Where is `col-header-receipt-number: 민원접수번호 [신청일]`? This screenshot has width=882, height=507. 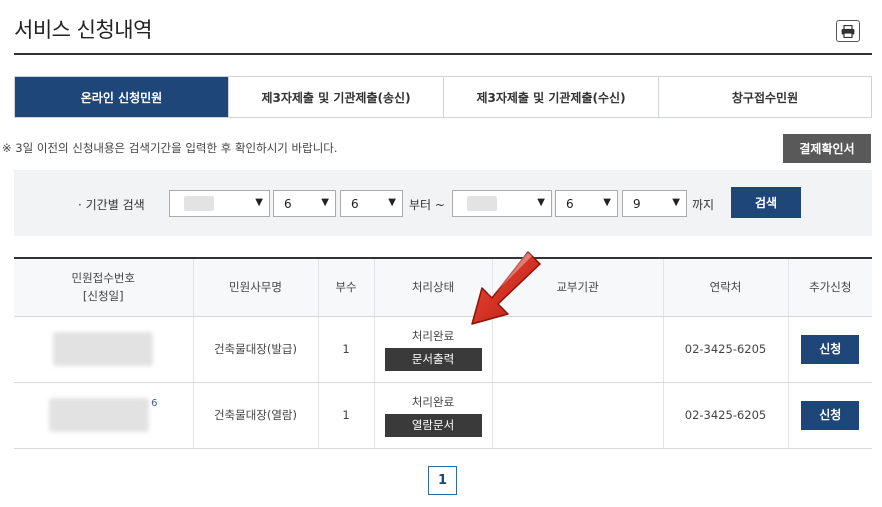 col-header-receipt-number: 민원접수번호 [신청일] is located at coordinates (104, 287).